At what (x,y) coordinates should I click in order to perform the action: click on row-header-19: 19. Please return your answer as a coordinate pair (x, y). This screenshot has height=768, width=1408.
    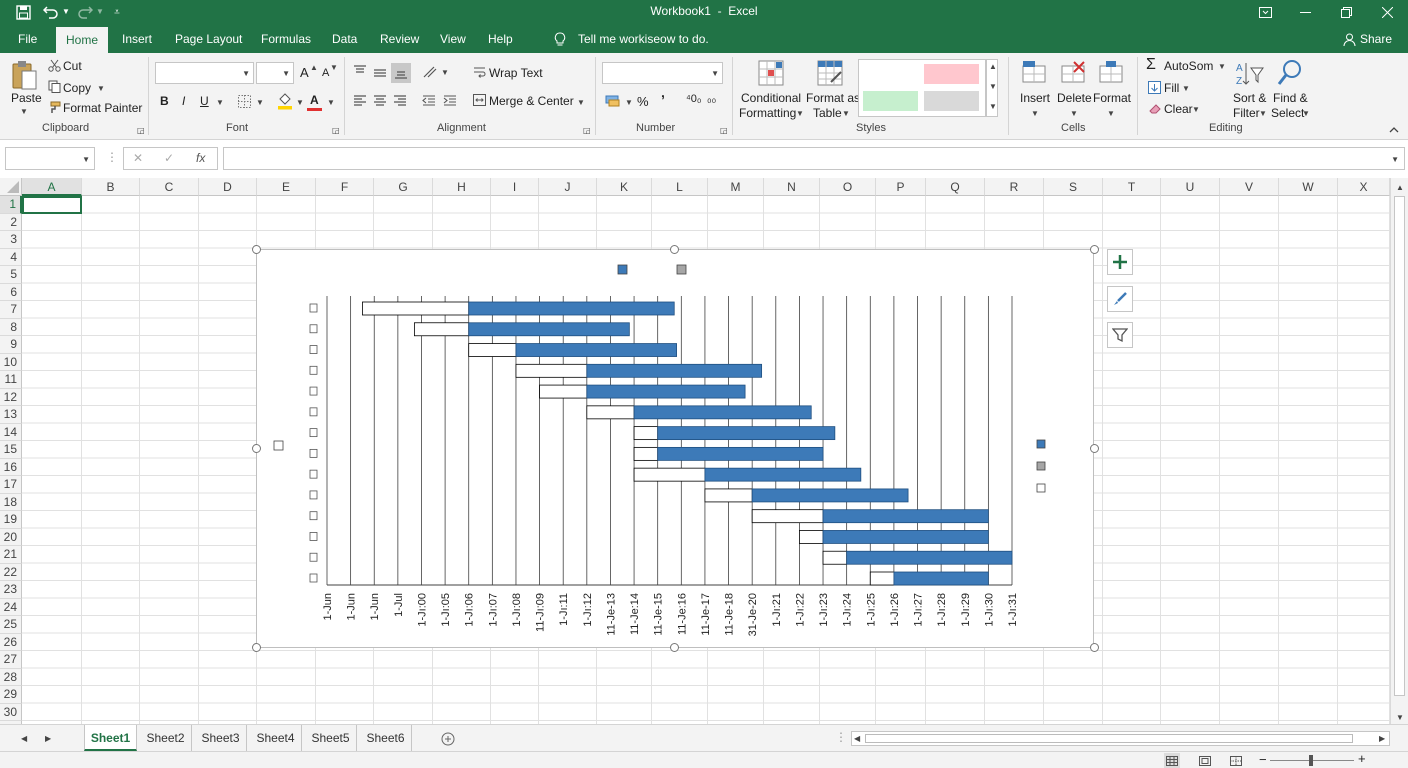
    Looking at the image, I should click on (11, 520).